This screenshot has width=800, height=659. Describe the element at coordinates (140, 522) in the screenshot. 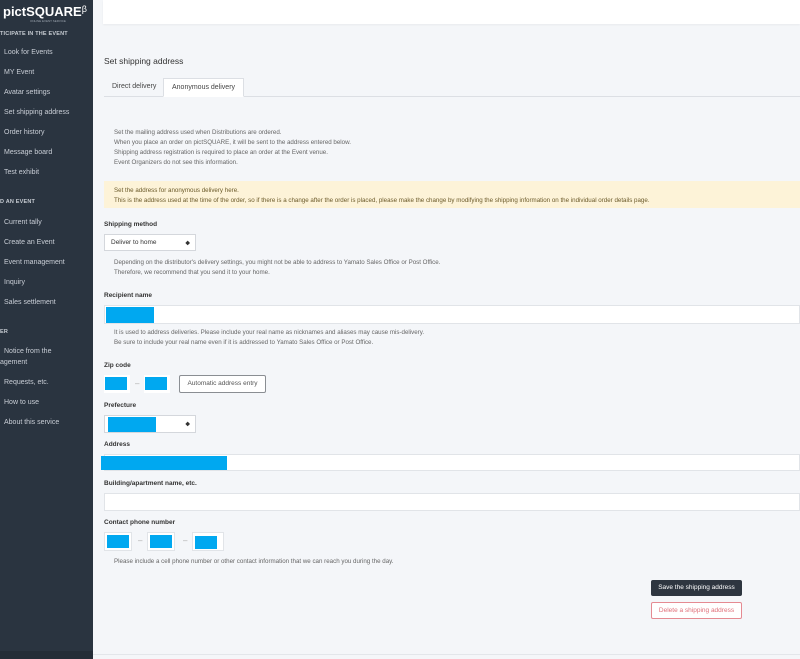

I see `contact-phone-label: Contact phone number` at that location.